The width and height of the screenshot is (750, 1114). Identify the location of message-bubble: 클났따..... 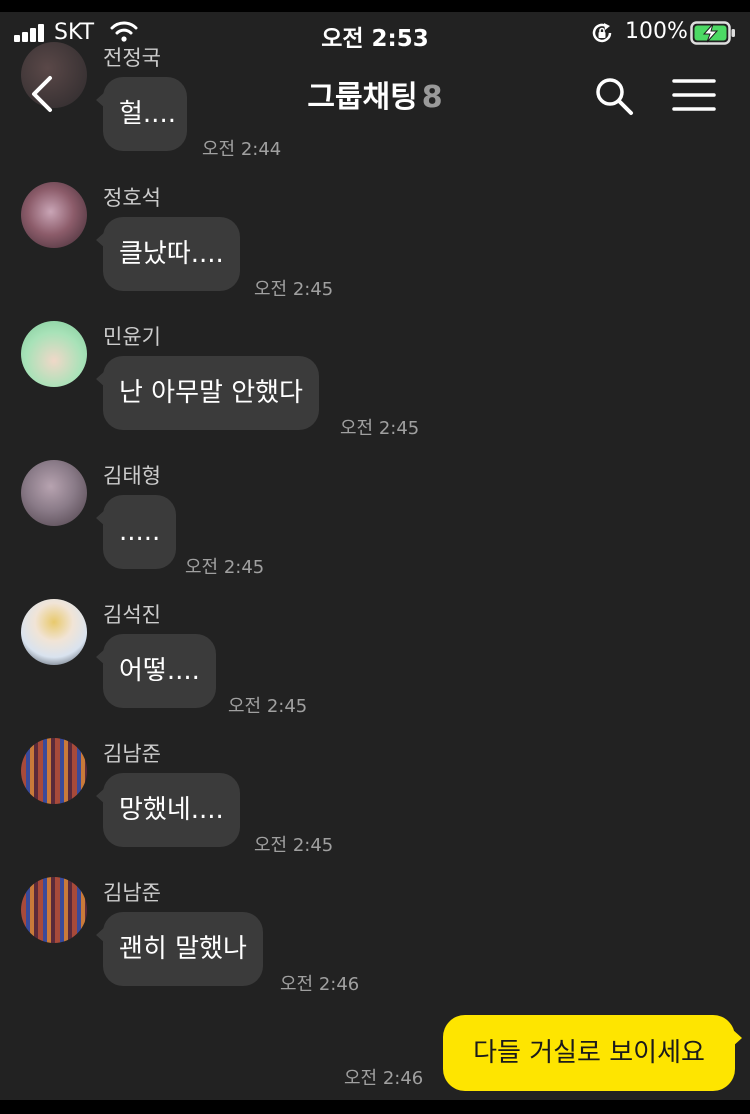
(168, 254).